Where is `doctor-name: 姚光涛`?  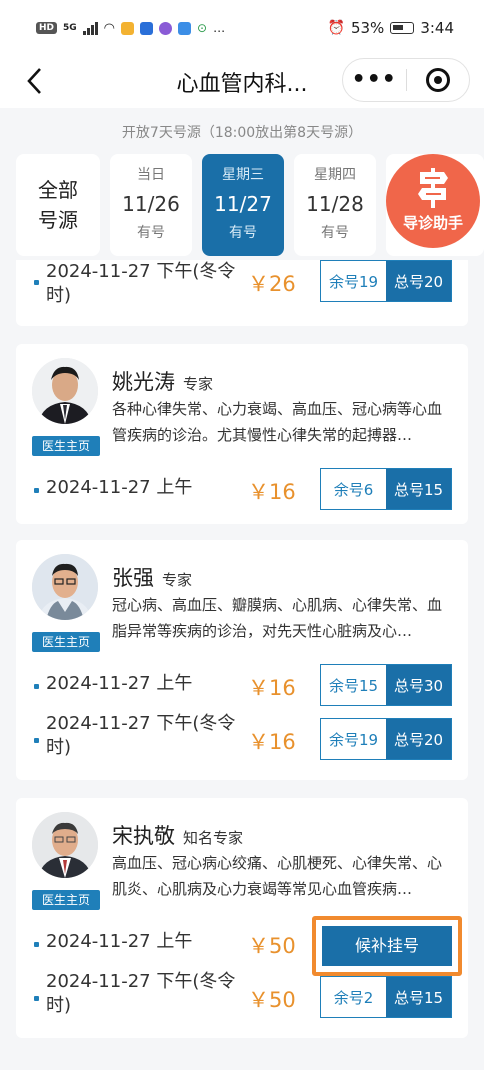
doctor-name: 姚光涛 is located at coordinates (143, 382).